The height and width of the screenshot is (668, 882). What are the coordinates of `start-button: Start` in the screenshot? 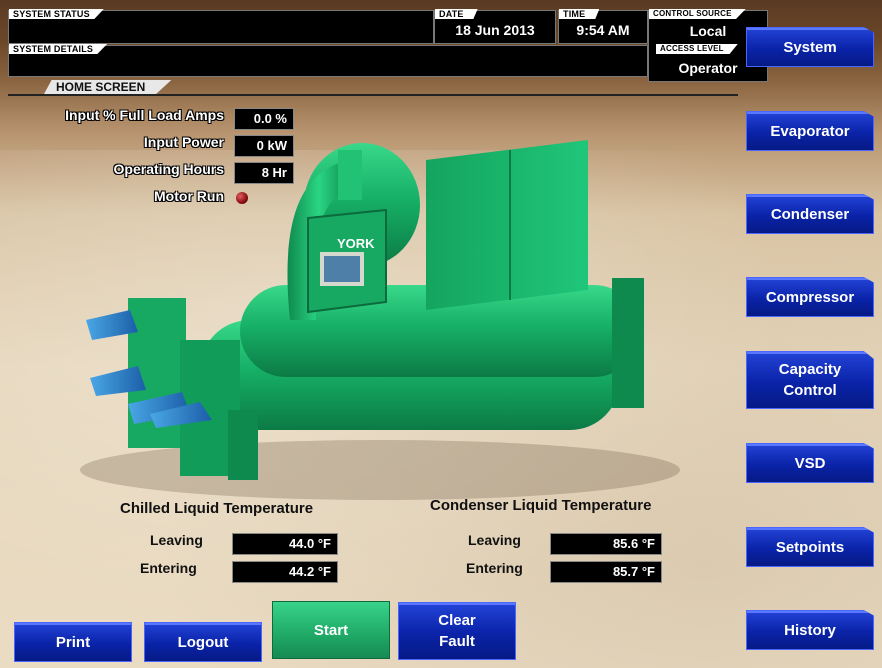 It's located at (331, 630).